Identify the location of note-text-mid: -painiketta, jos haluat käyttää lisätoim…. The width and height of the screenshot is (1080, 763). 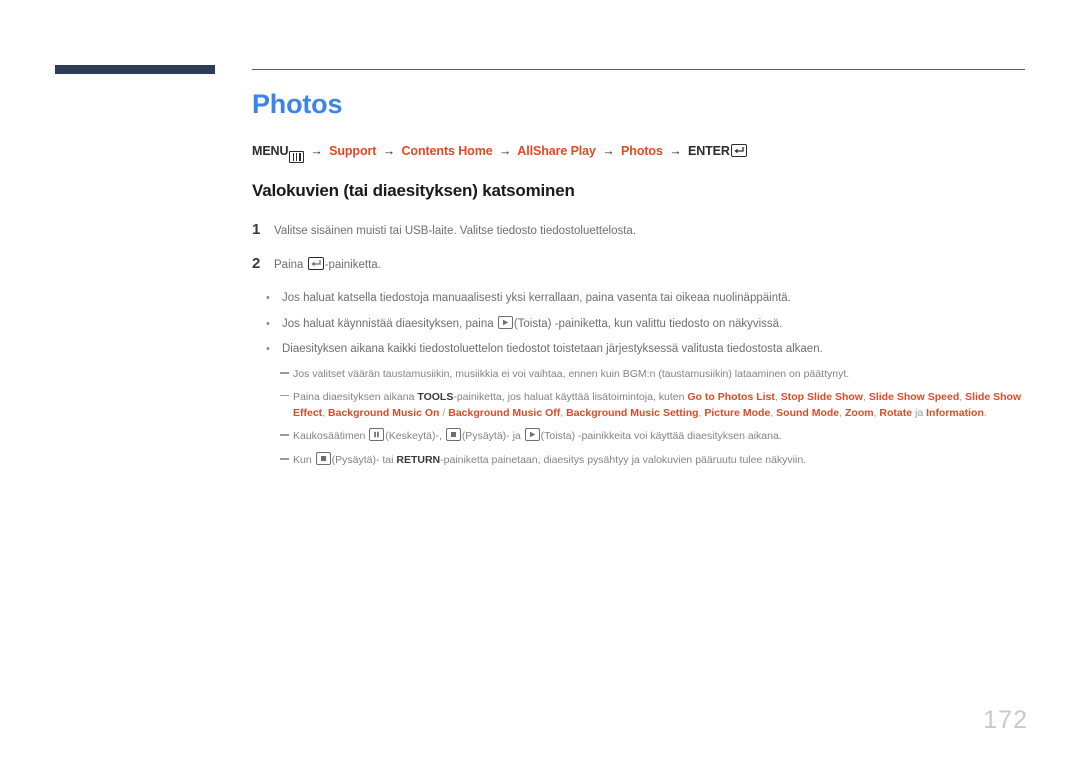
(570, 396).